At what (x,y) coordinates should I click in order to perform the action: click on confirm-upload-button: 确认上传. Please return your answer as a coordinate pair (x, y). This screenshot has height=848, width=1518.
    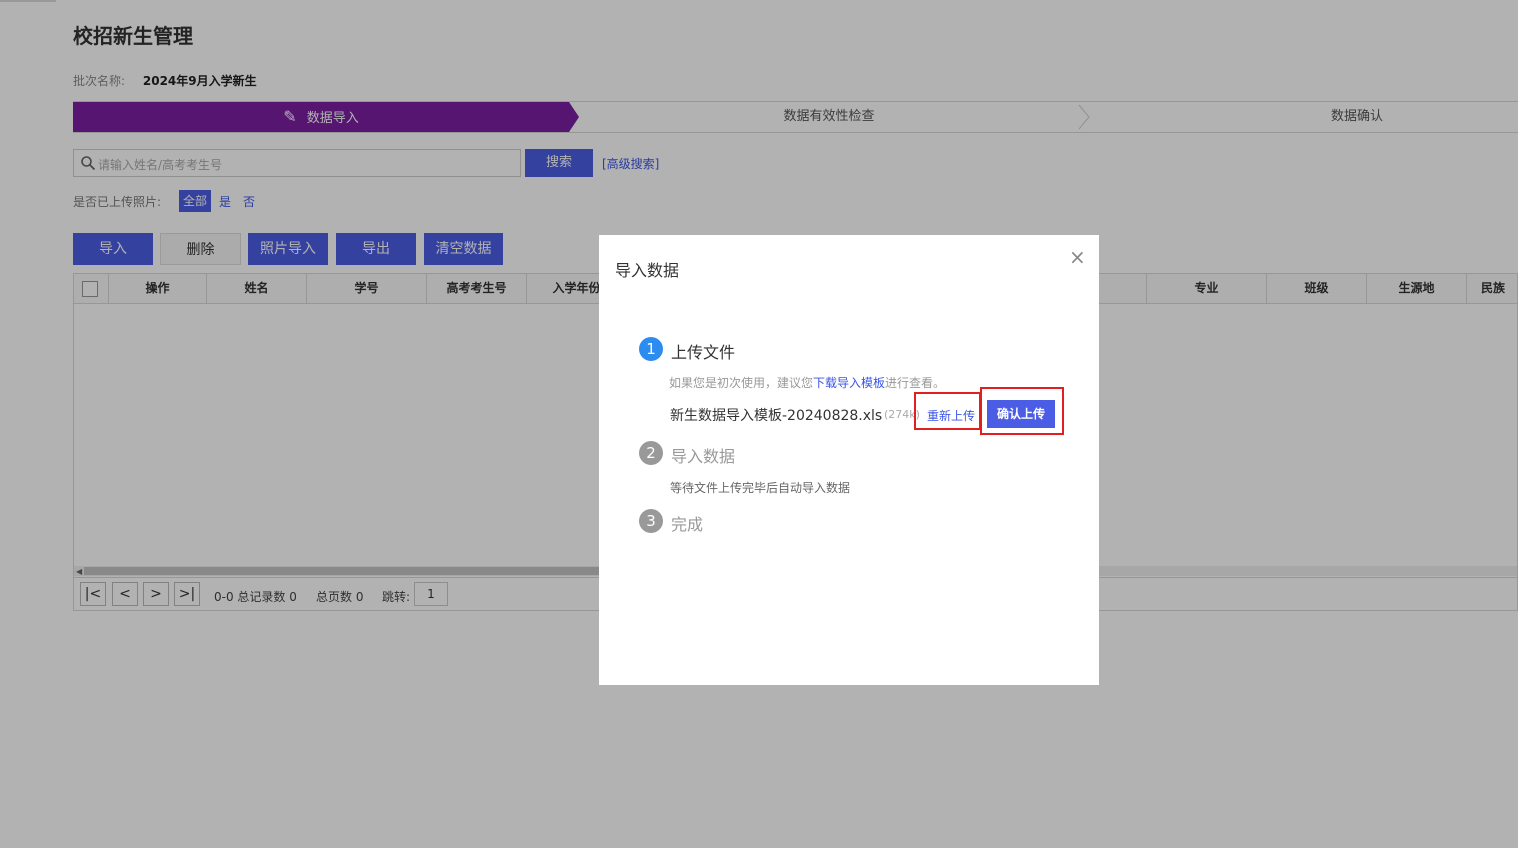
    Looking at the image, I should click on (1021, 414).